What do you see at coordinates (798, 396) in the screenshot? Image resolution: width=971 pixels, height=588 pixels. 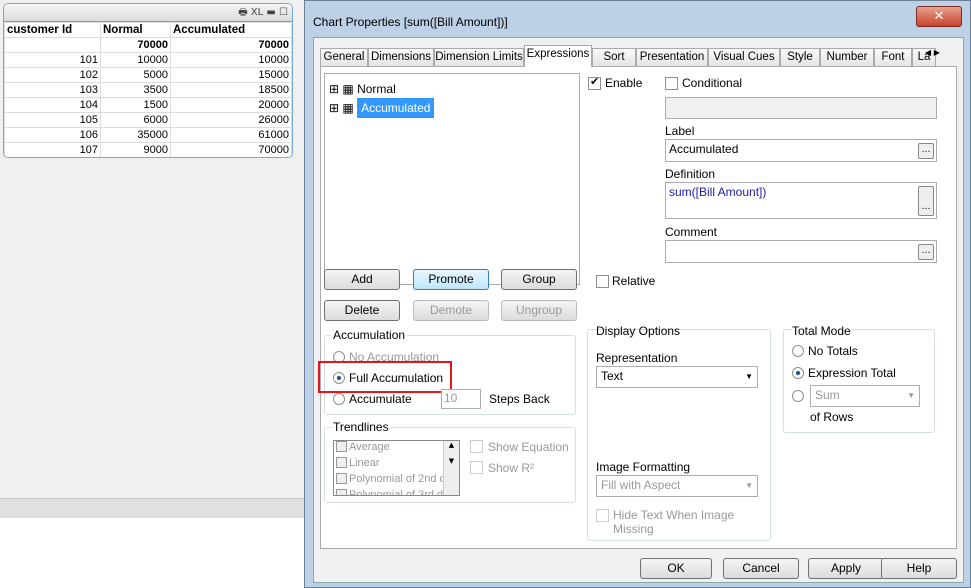 I see `sum-of-rows-radio` at bounding box center [798, 396].